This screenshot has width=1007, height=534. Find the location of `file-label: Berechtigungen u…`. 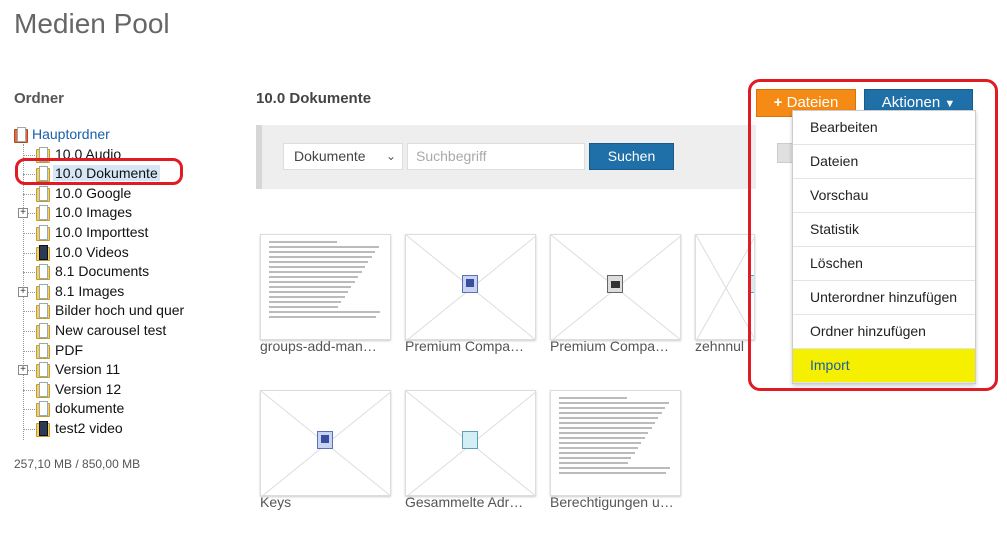

file-label: Berechtigungen u… is located at coordinates (615, 502).